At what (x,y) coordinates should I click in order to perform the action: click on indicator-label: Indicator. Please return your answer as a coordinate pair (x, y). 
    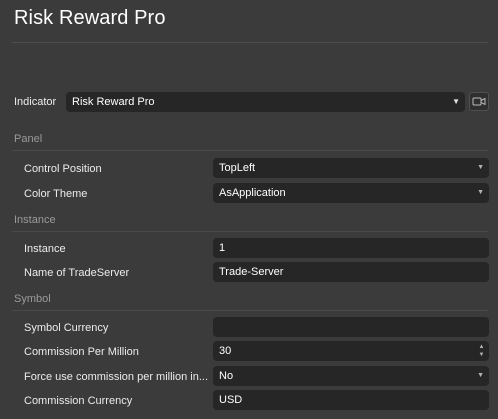
    Looking at the image, I should click on (35, 102).